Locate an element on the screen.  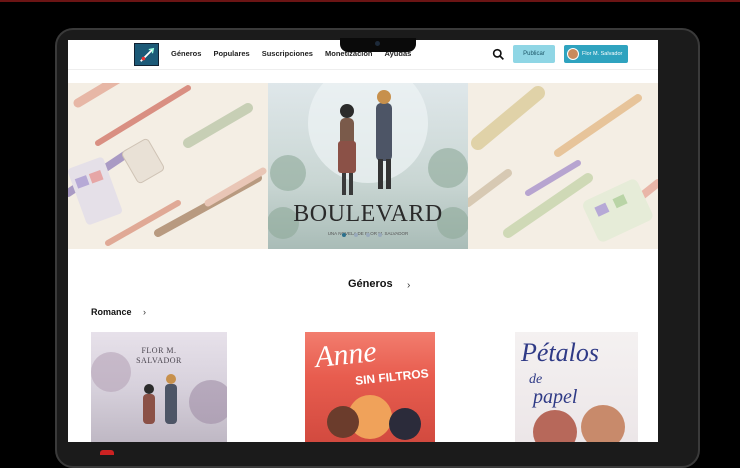
genres-heading: Géneros is located at coordinates (370, 284).